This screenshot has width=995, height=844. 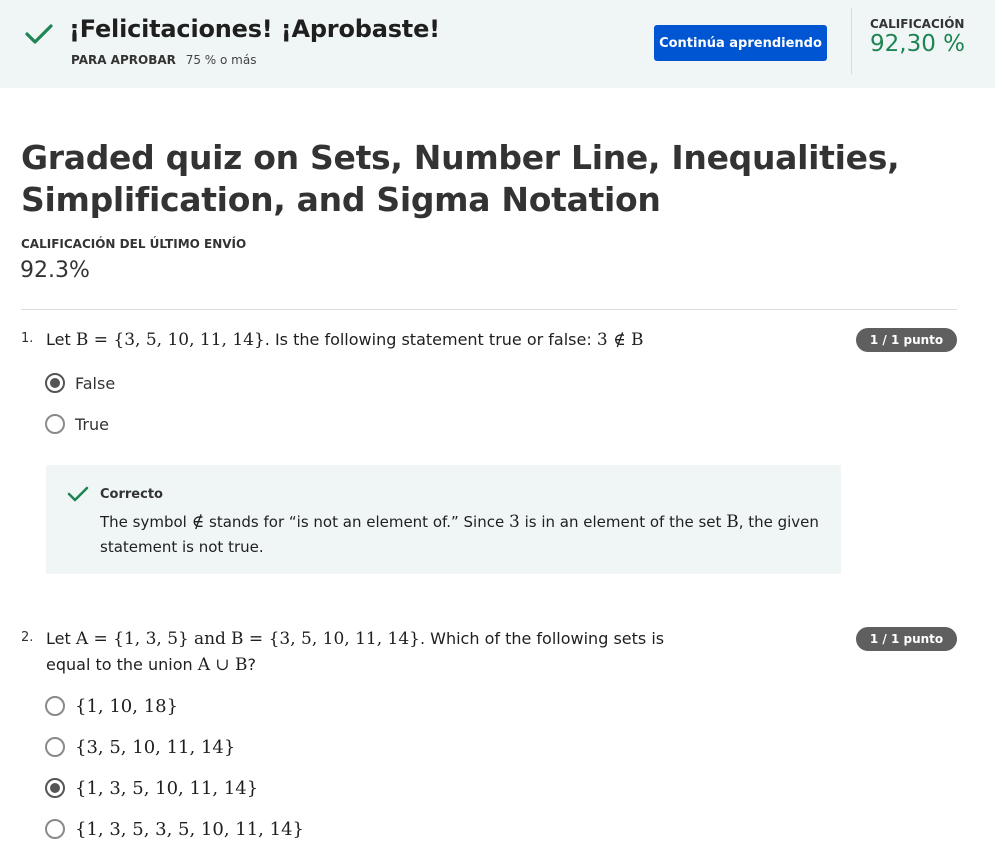 What do you see at coordinates (127, 706) in the screenshot?
I see `option-label: {1, 10, 18}` at bounding box center [127, 706].